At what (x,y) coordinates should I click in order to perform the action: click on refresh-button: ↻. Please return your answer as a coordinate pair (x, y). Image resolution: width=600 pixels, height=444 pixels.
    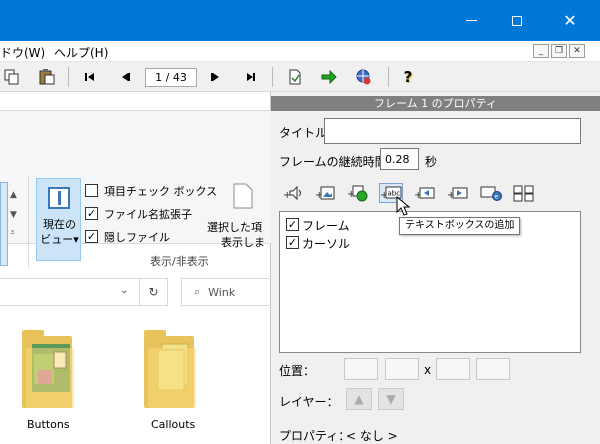
    Looking at the image, I should click on (154, 292).